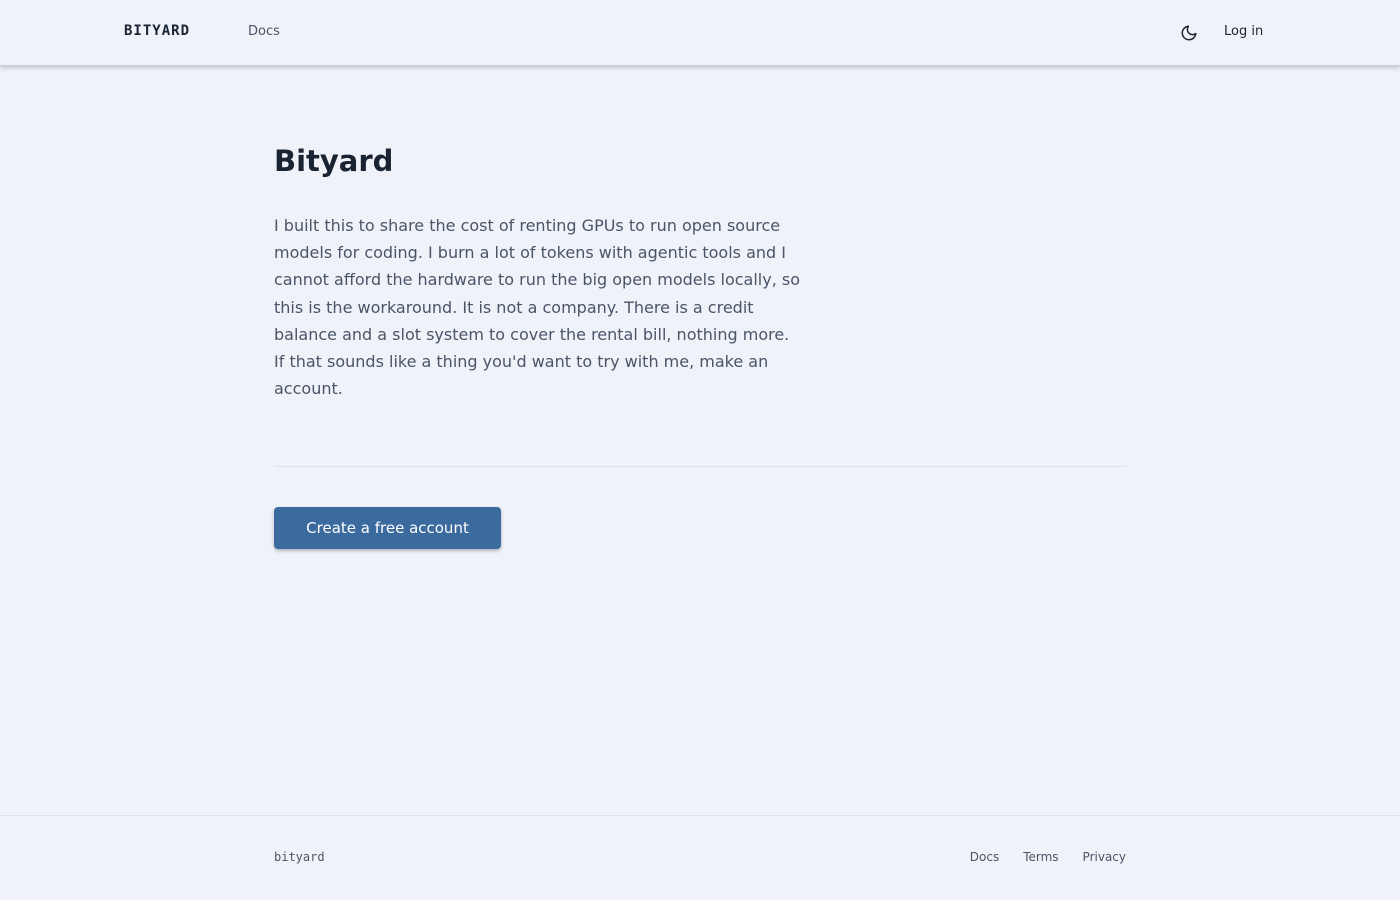  I want to click on footer-links: Docs Terms Privacy, so click(1048, 857).